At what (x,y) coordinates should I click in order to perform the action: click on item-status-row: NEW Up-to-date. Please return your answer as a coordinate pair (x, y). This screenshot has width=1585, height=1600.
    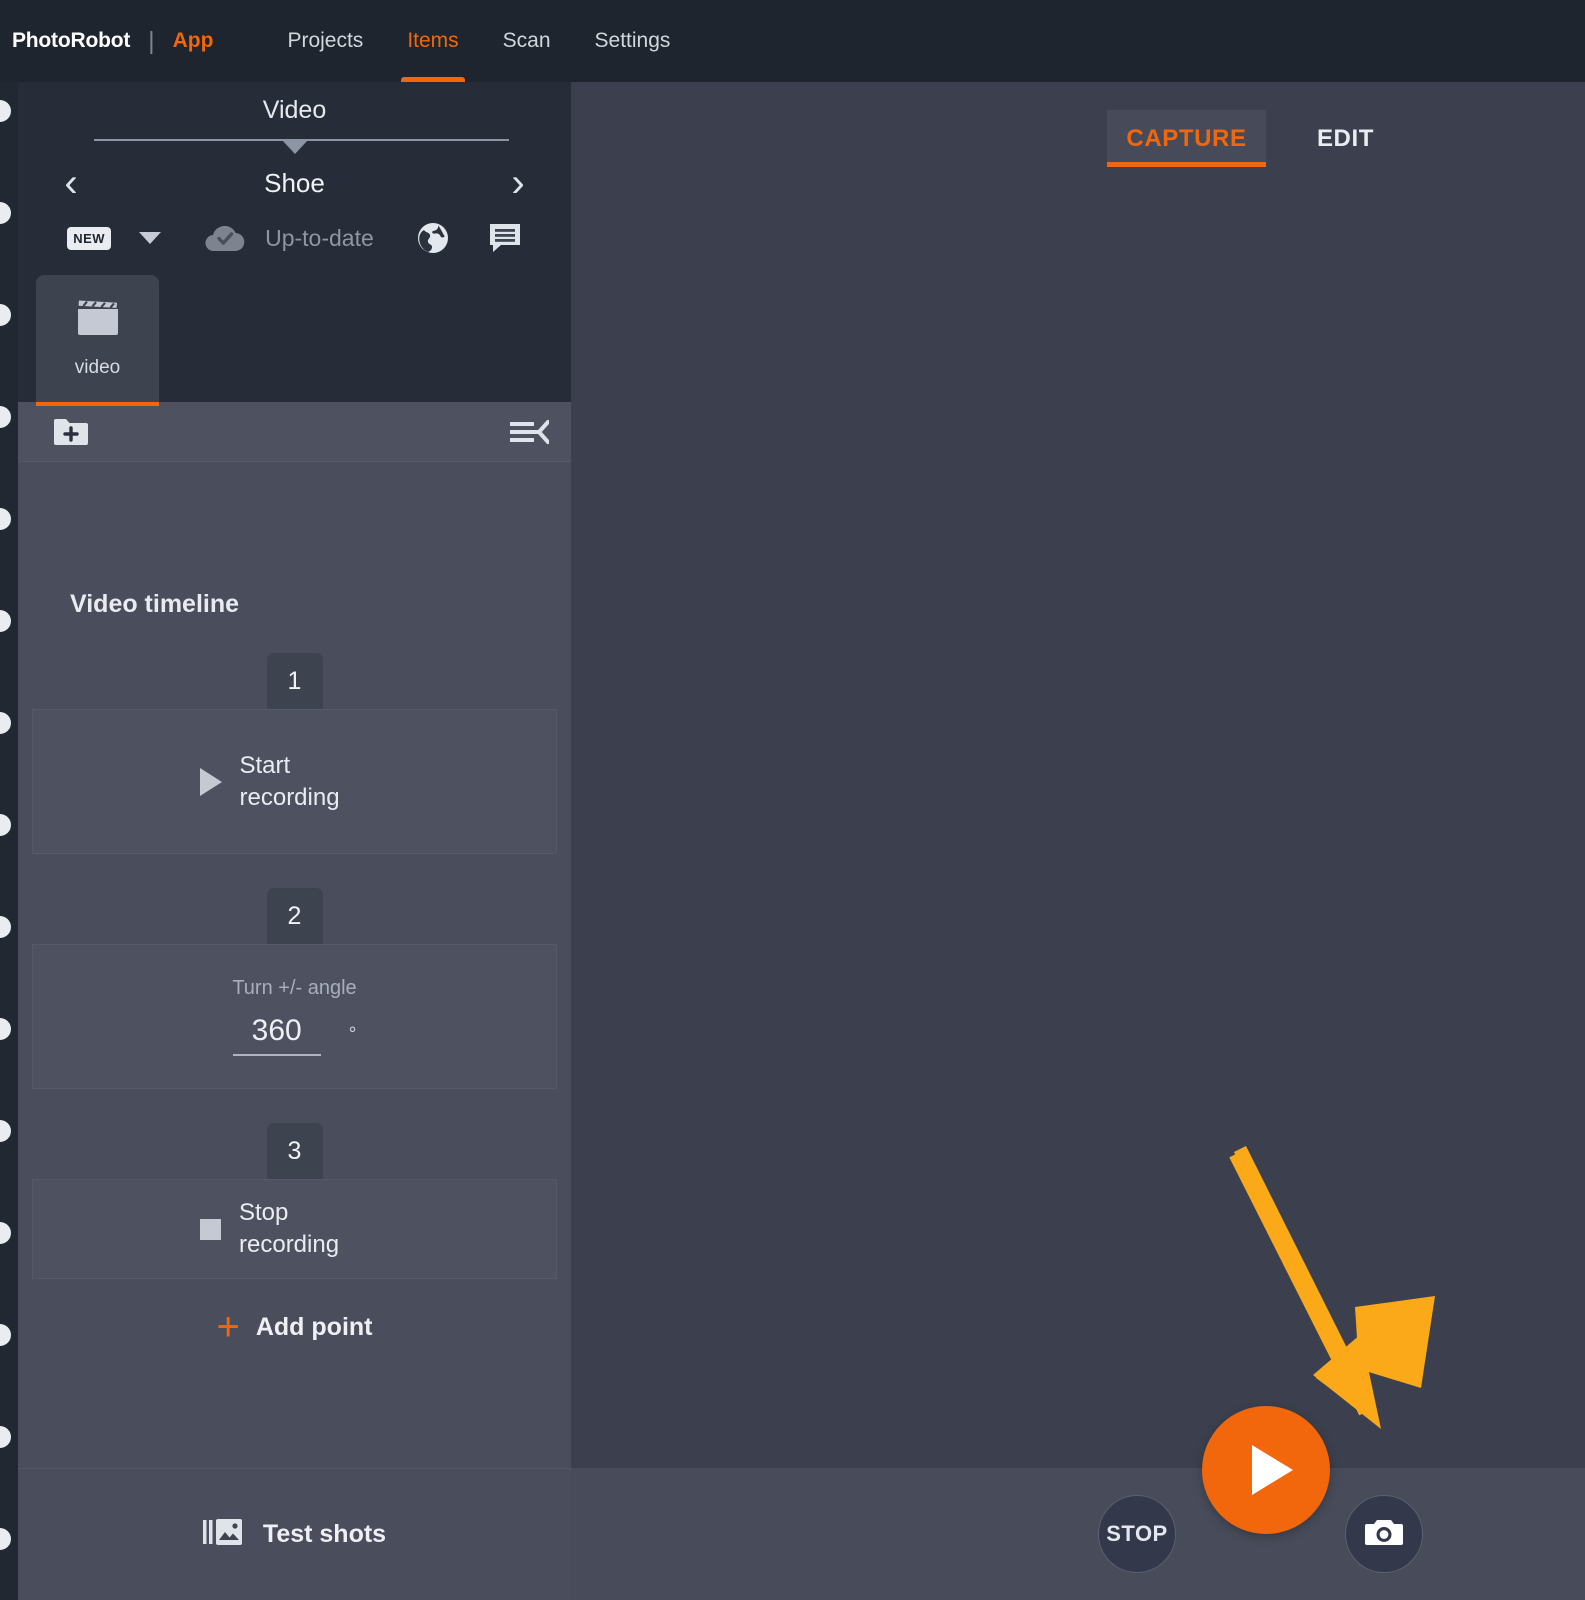
    Looking at the image, I should click on (294, 241).